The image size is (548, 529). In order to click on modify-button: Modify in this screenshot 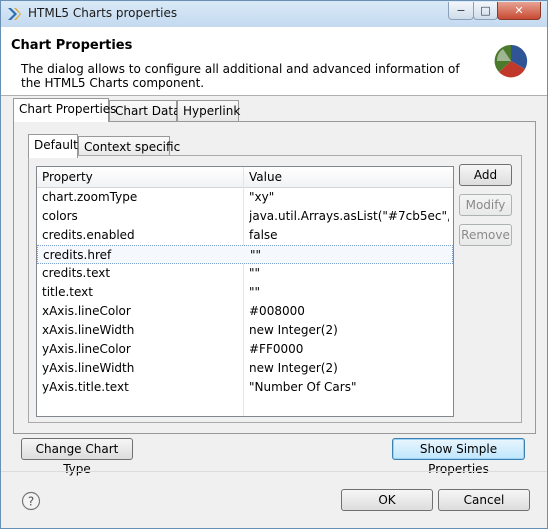, I will do `click(485, 205)`.